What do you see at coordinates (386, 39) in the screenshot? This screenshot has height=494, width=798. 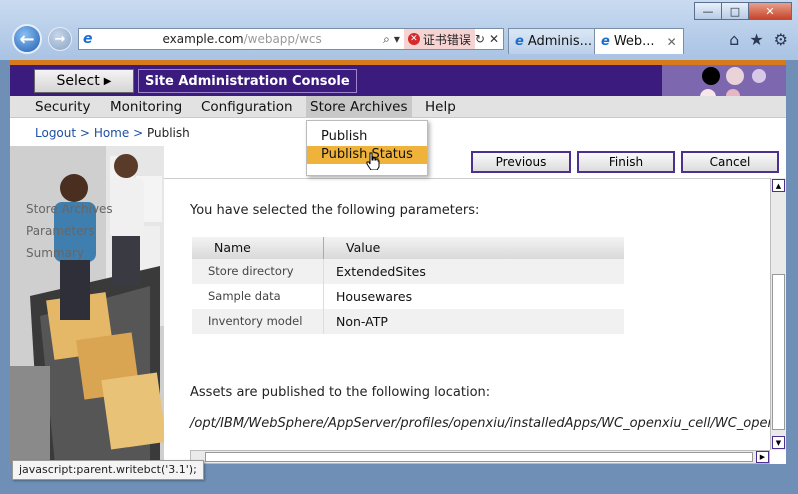 I see `search-icon: ⌕` at bounding box center [386, 39].